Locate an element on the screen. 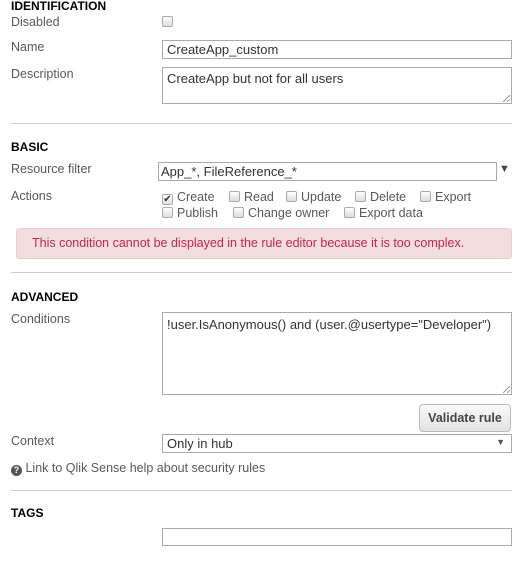 Image resolution: width=522 pixels, height=567 pixels. validate-rule-button: Validate rule is located at coordinates (465, 418).